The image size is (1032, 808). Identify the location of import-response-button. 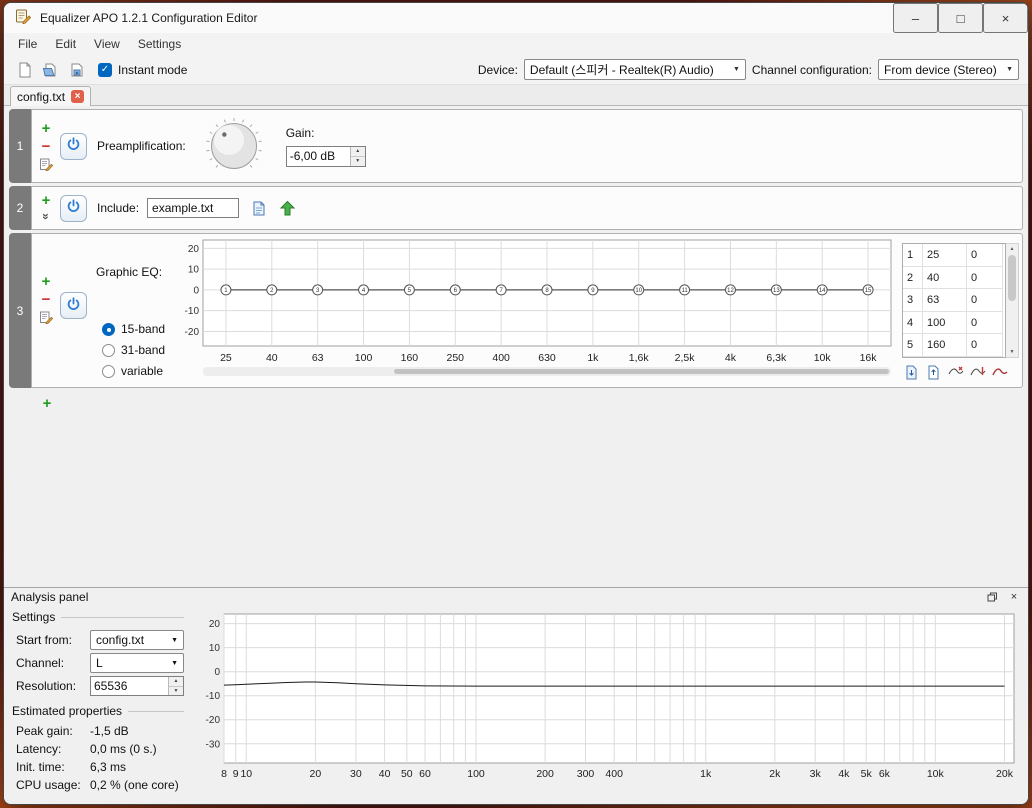
(911, 372).